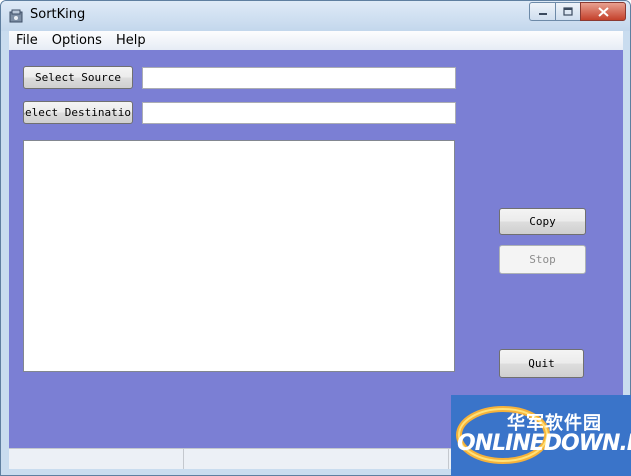 The width and height of the screenshot is (631, 476). Describe the element at coordinates (299, 78) in the screenshot. I see `source-path-field` at that location.